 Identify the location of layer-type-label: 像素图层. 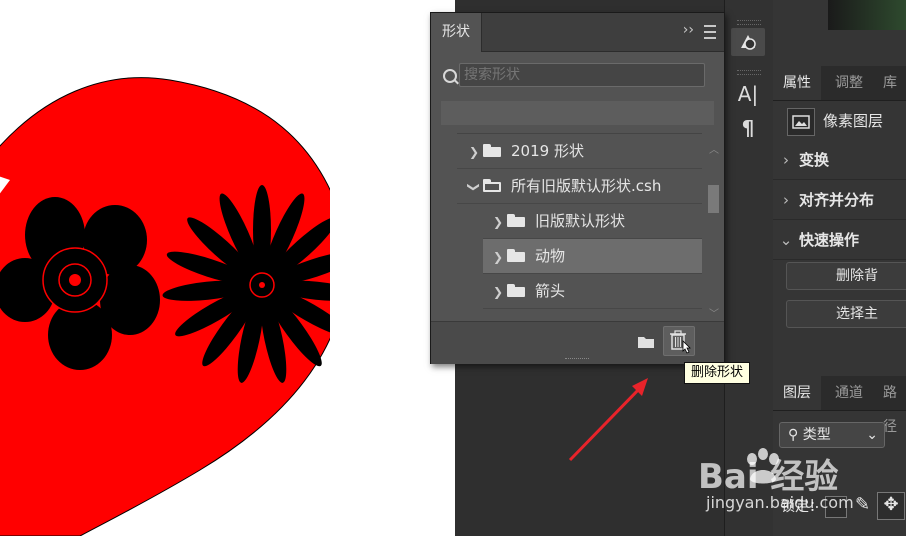
(853, 121).